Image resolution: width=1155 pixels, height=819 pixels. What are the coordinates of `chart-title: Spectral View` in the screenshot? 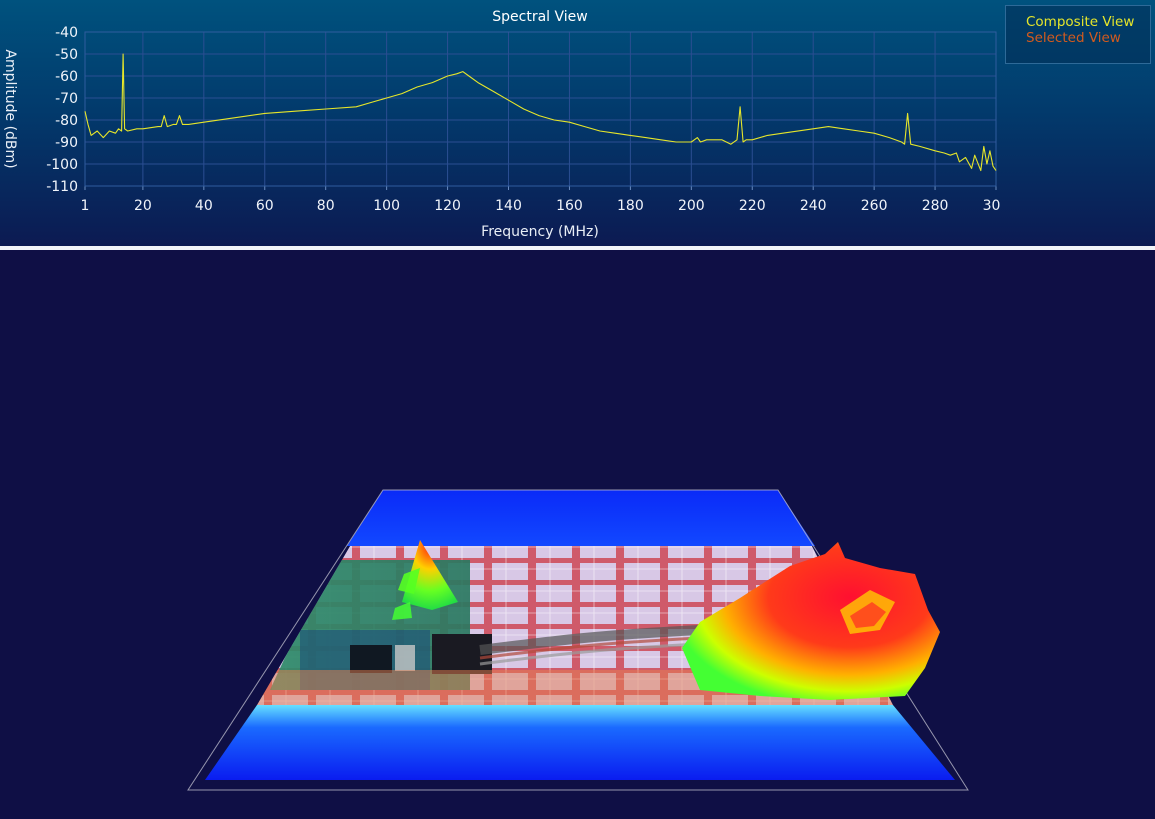 It's located at (539, 17).